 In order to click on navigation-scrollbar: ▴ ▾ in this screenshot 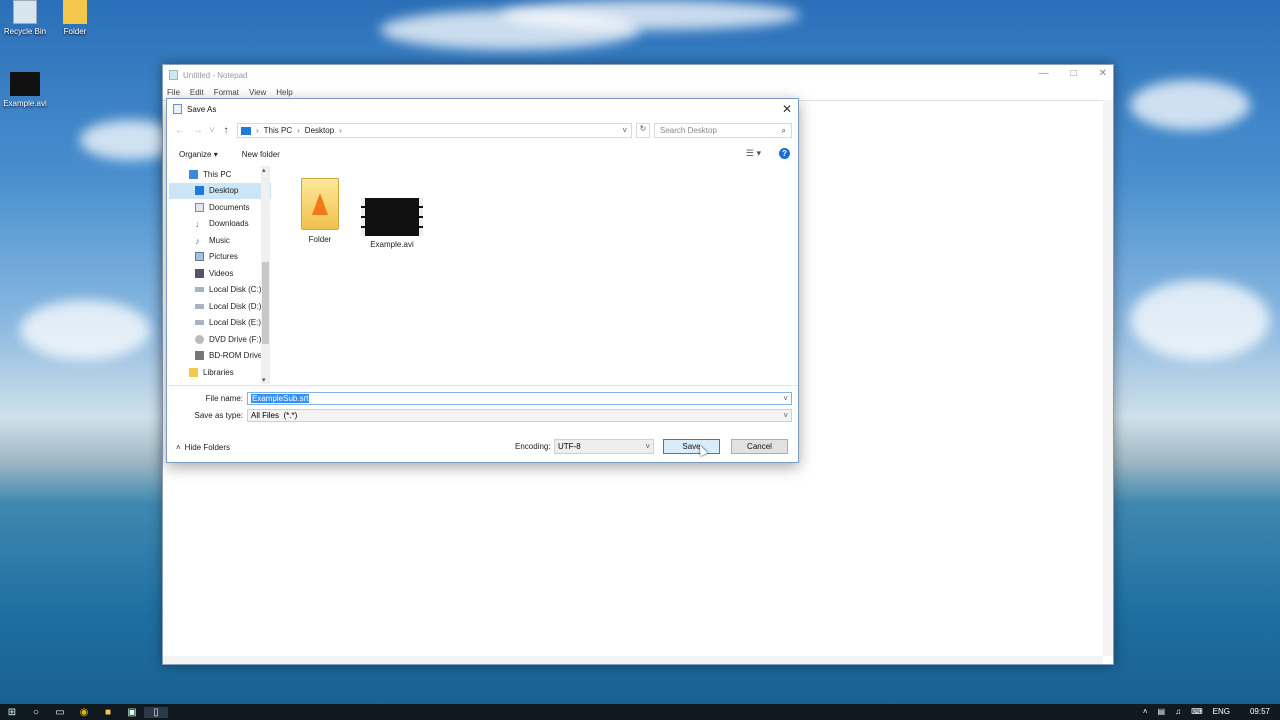, I will do `click(265, 275)`.